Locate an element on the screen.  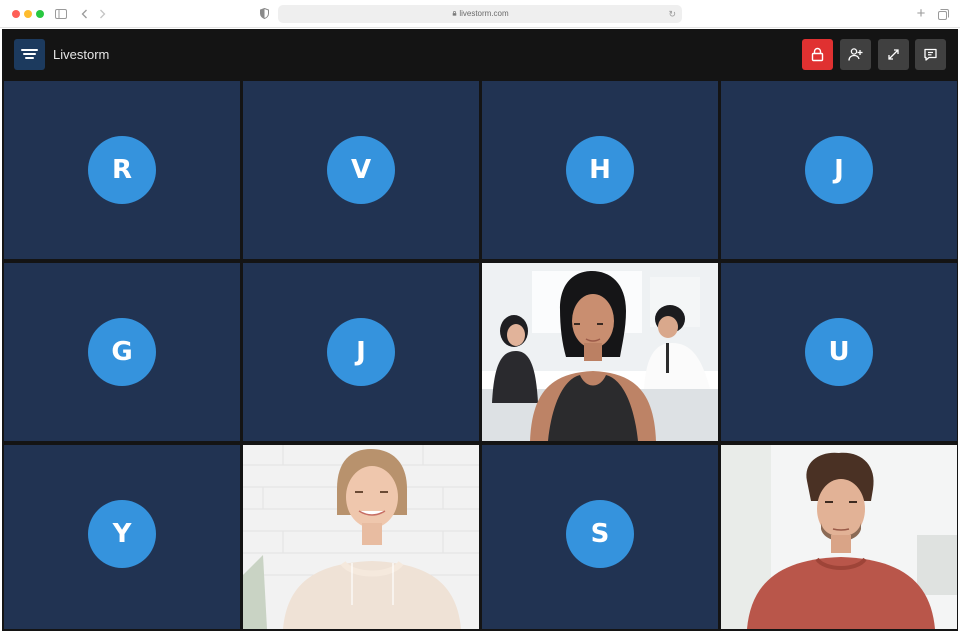
maximize-window-button is located at coordinates (40, 14).